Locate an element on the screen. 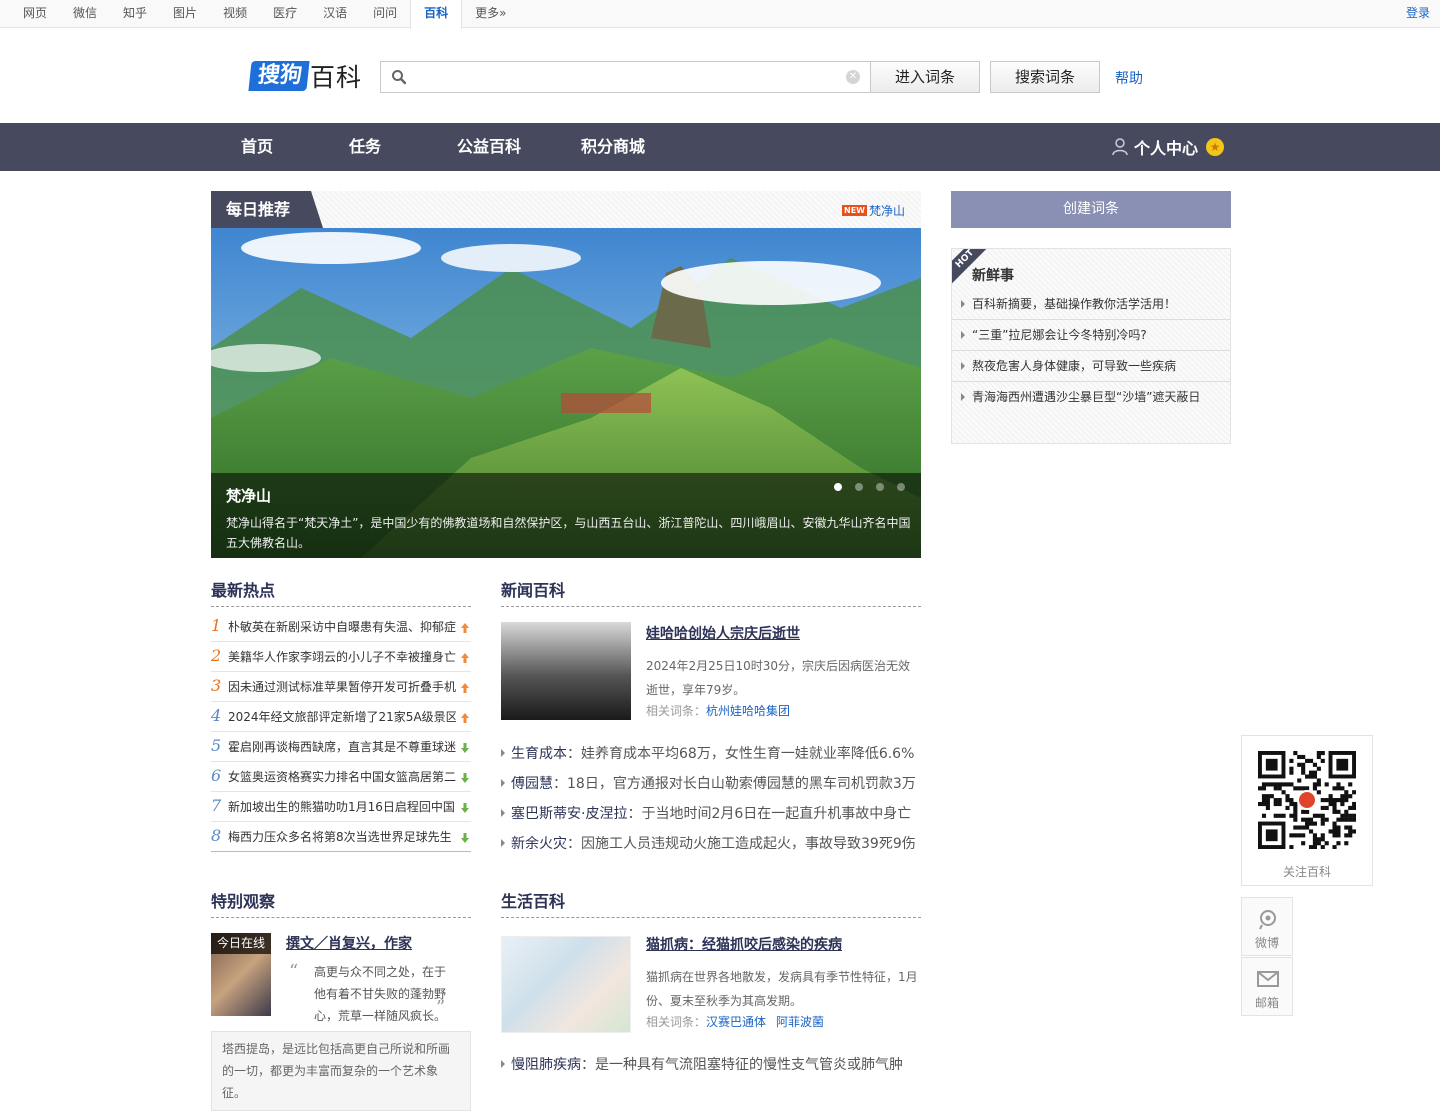  list-item-text: 娃养育成本平均68万，女性生育一娃就业率降低6.6% is located at coordinates (748, 754).